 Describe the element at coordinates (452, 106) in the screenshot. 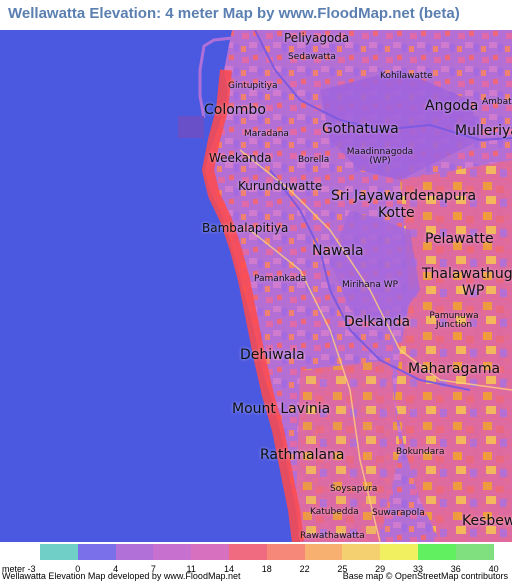

I see `place-label: Angoda` at that location.